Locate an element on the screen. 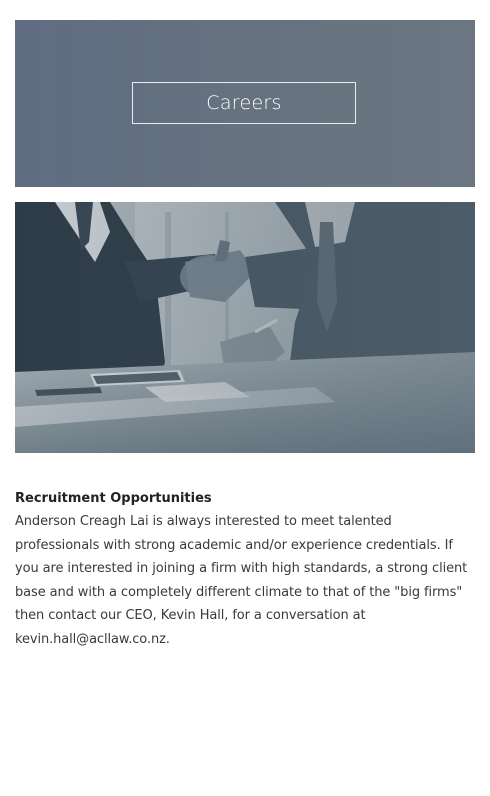 This screenshot has height=796, width=490. careers-button: Careers is located at coordinates (244, 103).